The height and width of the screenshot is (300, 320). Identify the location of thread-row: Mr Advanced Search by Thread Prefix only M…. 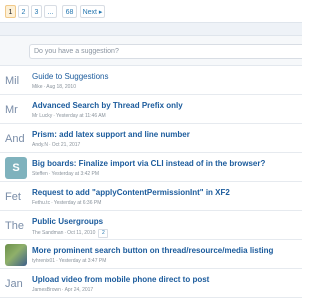
(151, 109).